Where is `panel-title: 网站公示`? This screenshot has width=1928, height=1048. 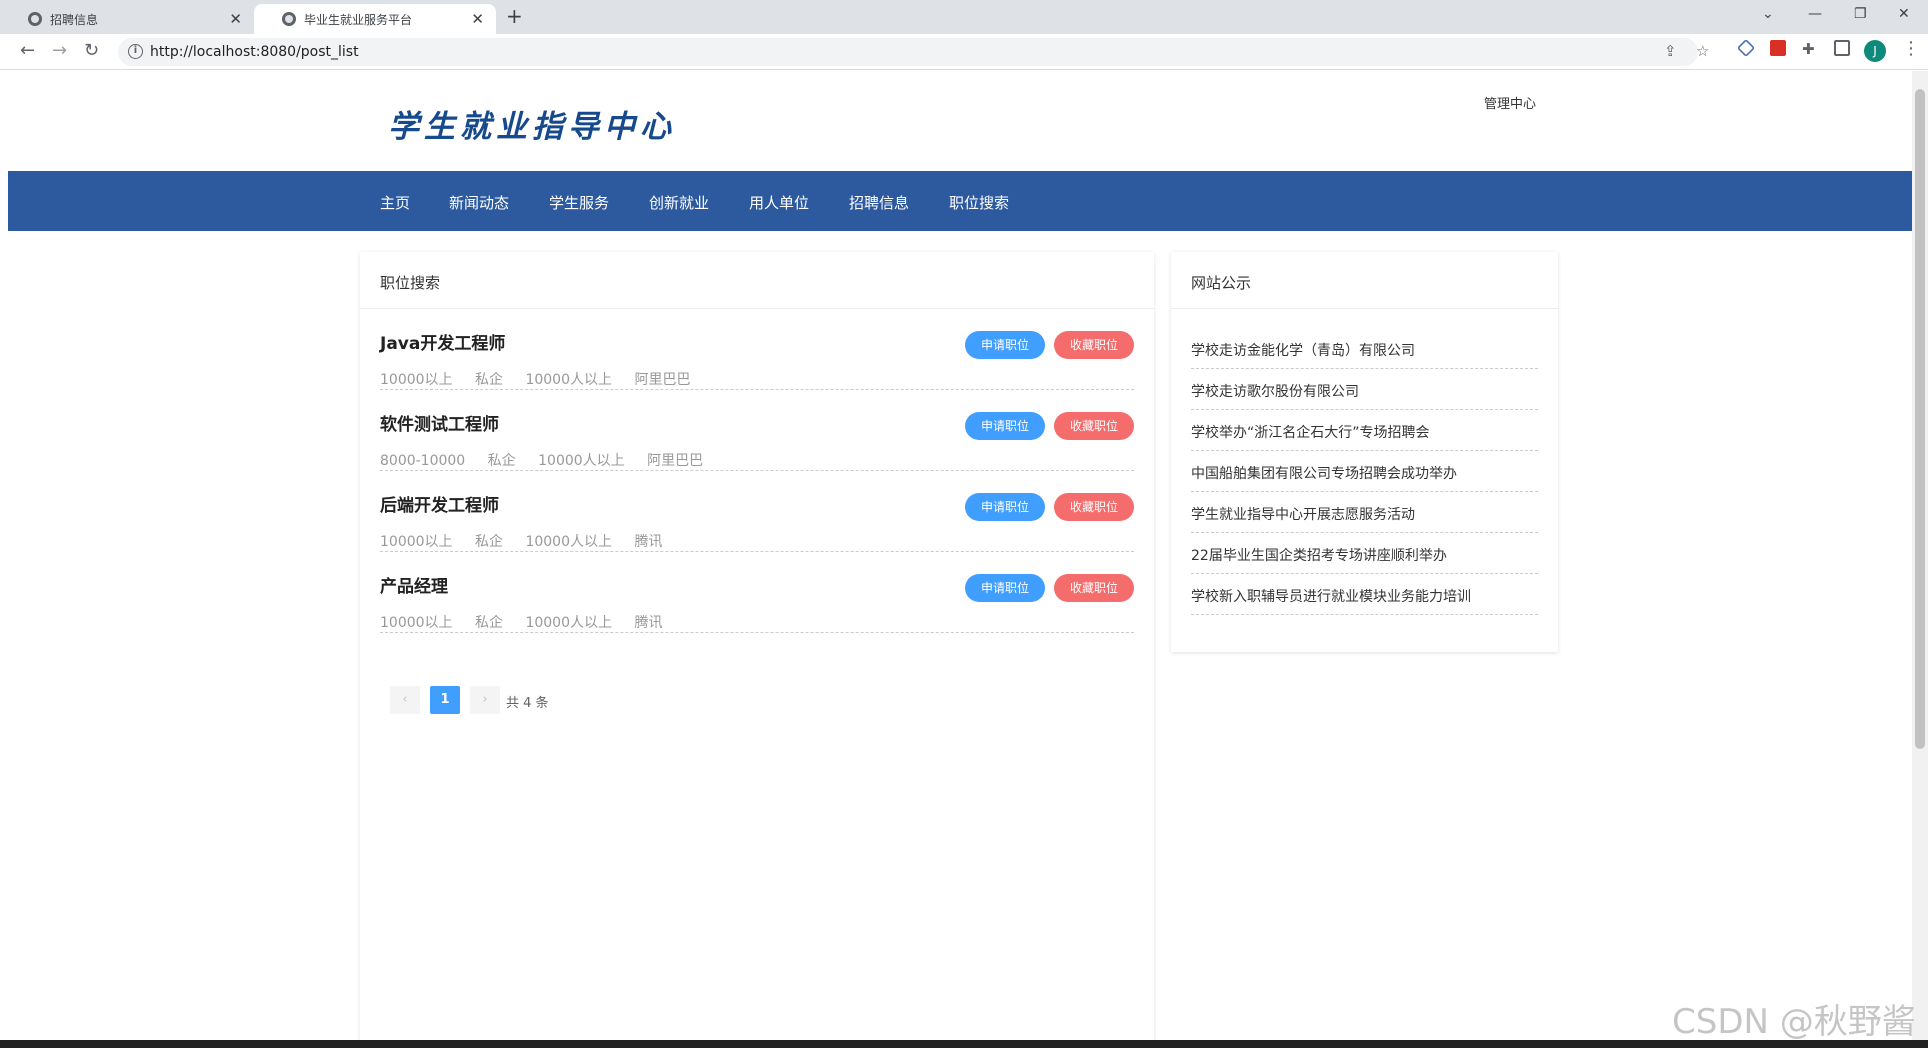
panel-title: 网站公示 is located at coordinates (1364, 280).